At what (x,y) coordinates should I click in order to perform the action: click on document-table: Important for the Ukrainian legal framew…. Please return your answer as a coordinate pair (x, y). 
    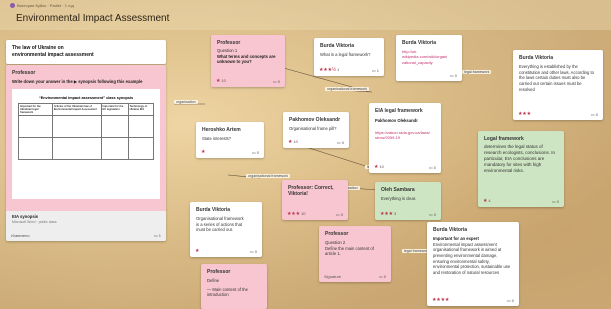
    Looking at the image, I should click on (86, 131).